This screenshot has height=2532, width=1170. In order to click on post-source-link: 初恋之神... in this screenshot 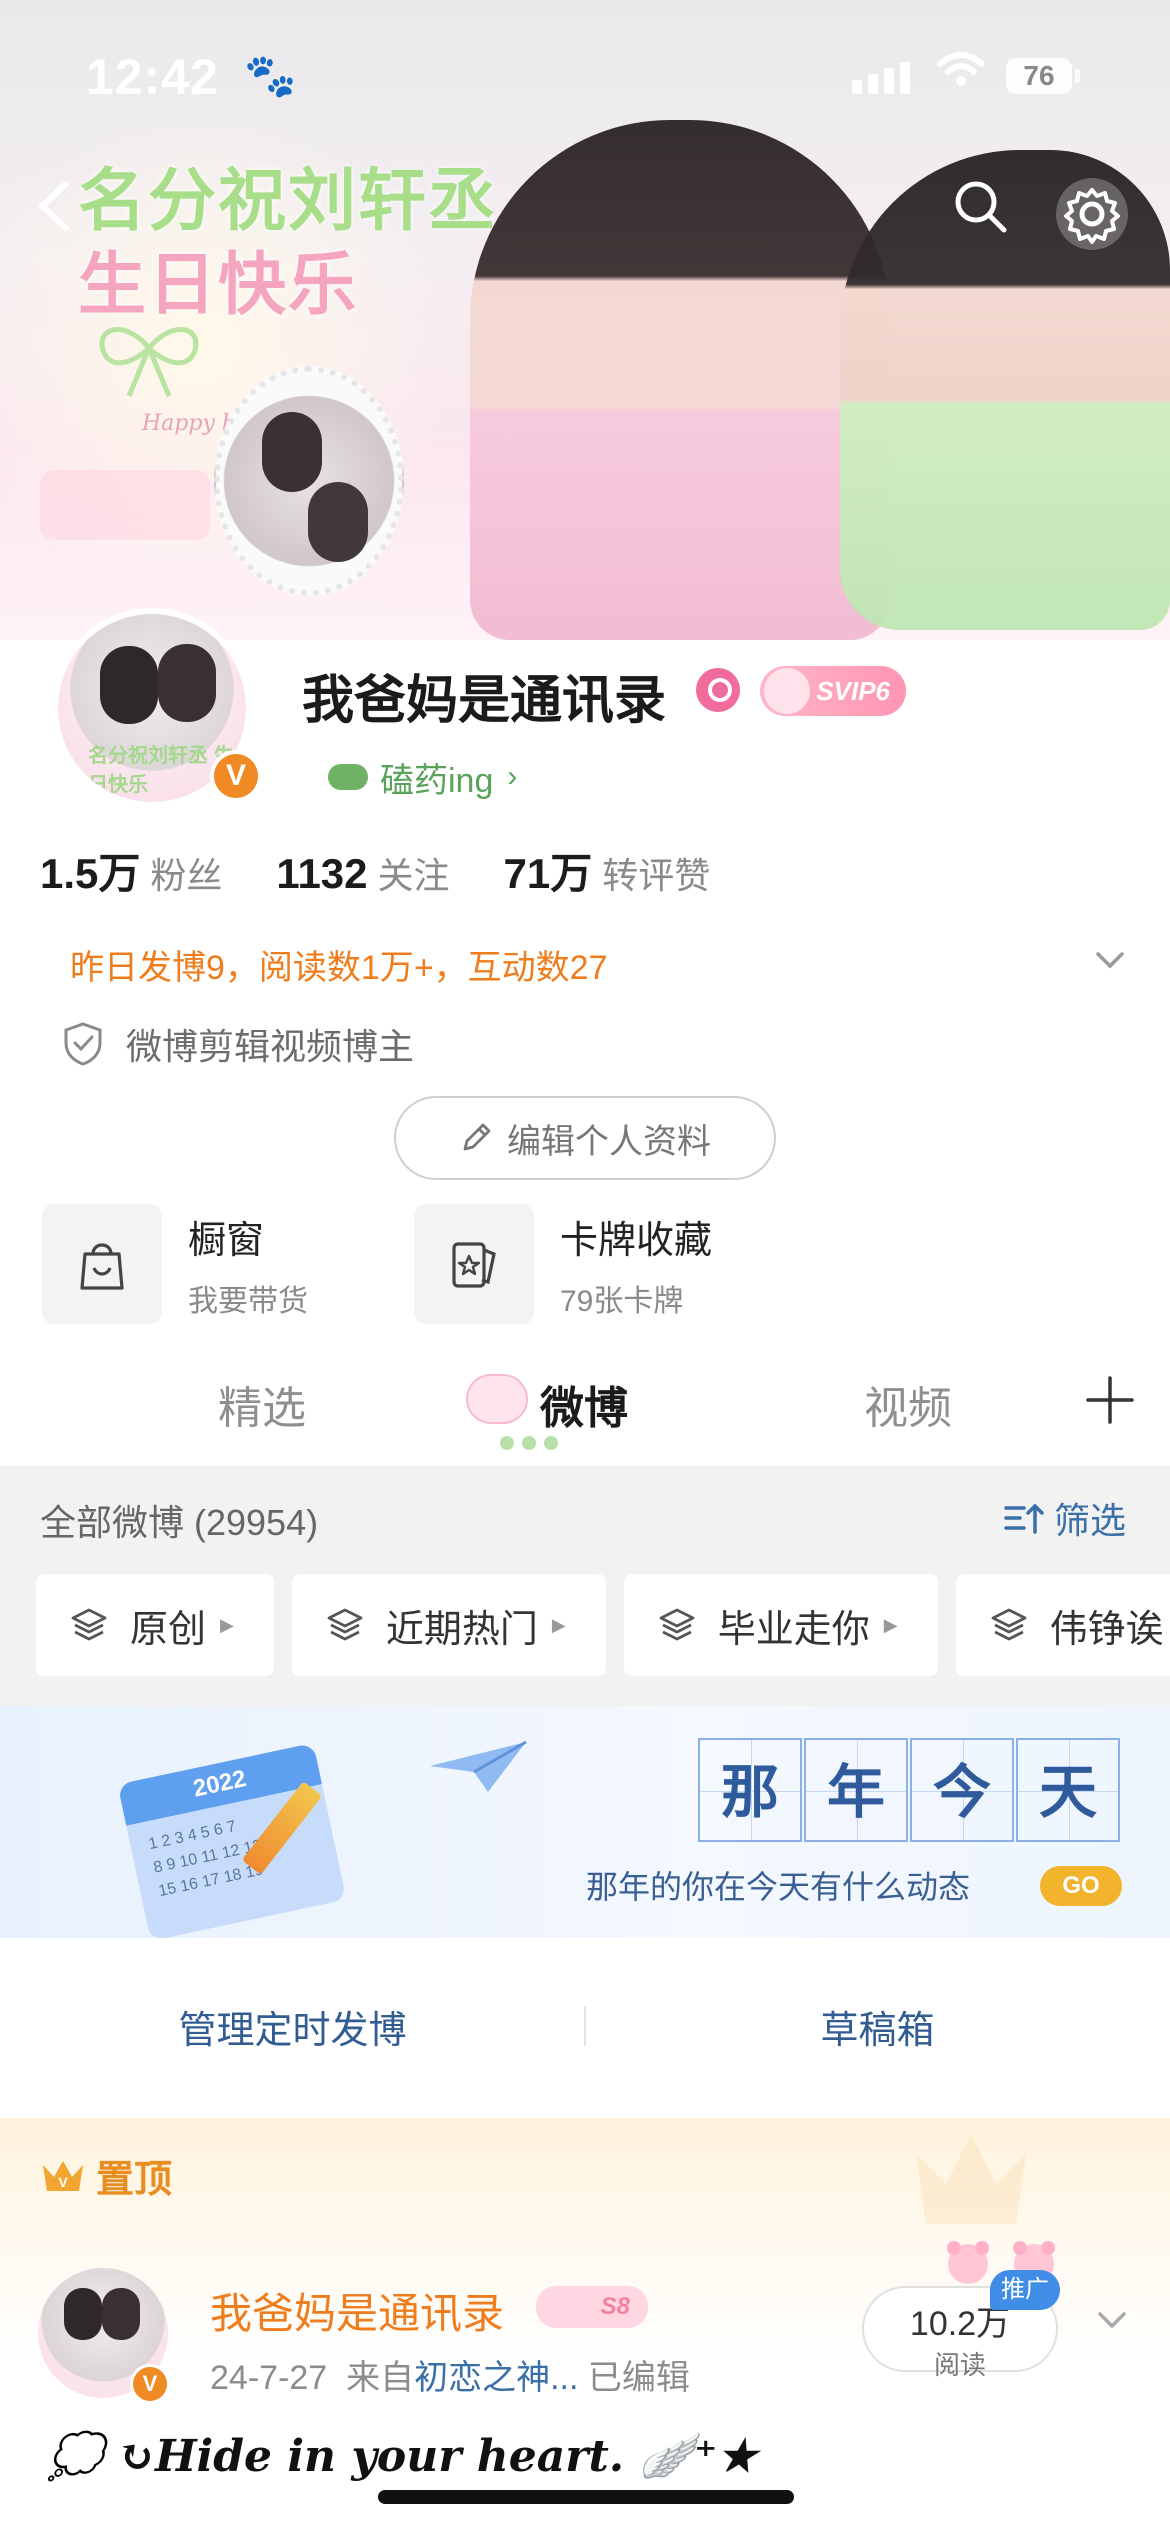, I will do `click(496, 2378)`.